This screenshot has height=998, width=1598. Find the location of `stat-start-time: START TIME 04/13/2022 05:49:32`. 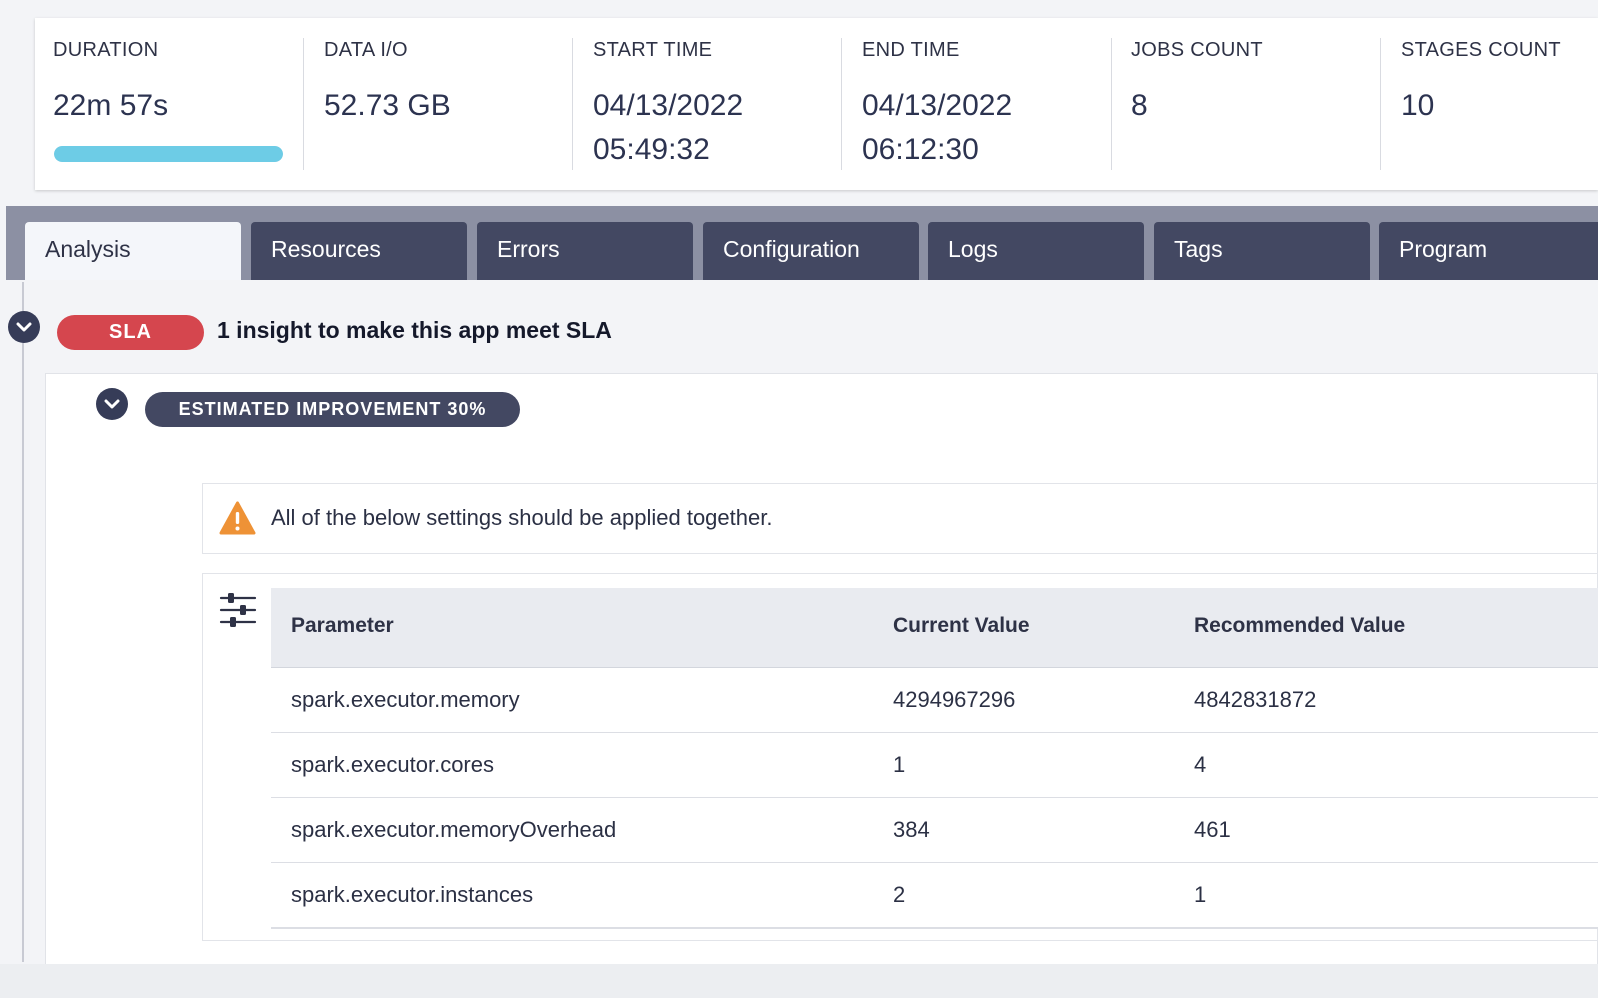

stat-start-time: START TIME 04/13/2022 05:49:32 is located at coordinates (706, 104).